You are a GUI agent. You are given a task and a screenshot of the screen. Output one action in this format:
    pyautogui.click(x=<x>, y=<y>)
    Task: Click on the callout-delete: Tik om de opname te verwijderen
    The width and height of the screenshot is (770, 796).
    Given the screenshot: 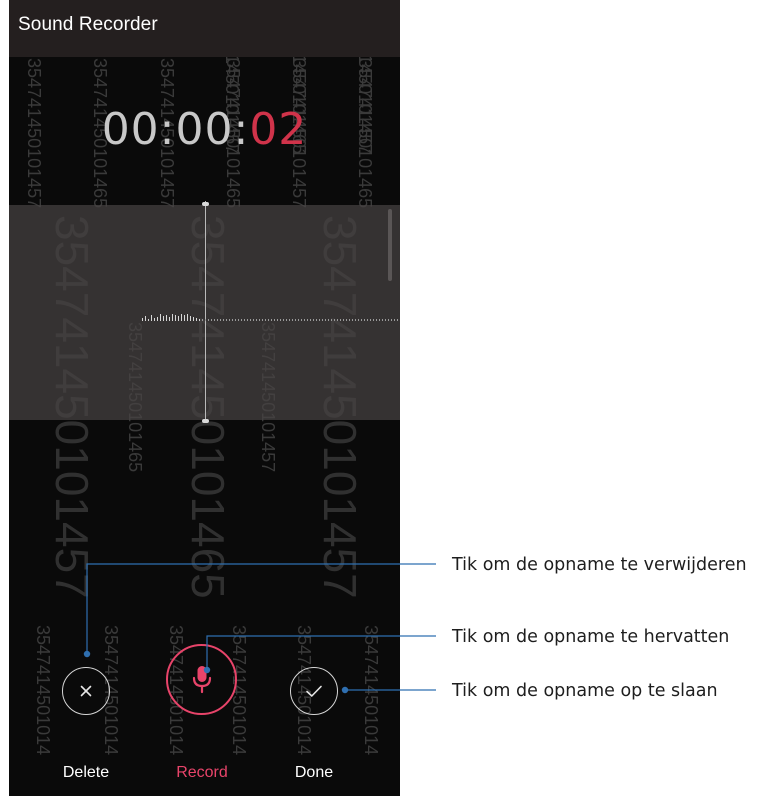 What is the action you would take?
    pyautogui.click(x=599, y=565)
    